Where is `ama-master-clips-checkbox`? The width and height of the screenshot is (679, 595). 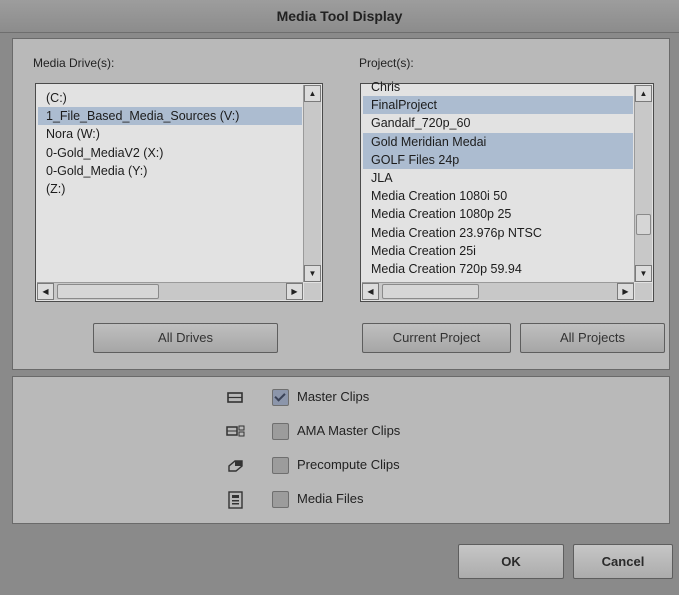
ama-master-clips-checkbox is located at coordinates (280, 431).